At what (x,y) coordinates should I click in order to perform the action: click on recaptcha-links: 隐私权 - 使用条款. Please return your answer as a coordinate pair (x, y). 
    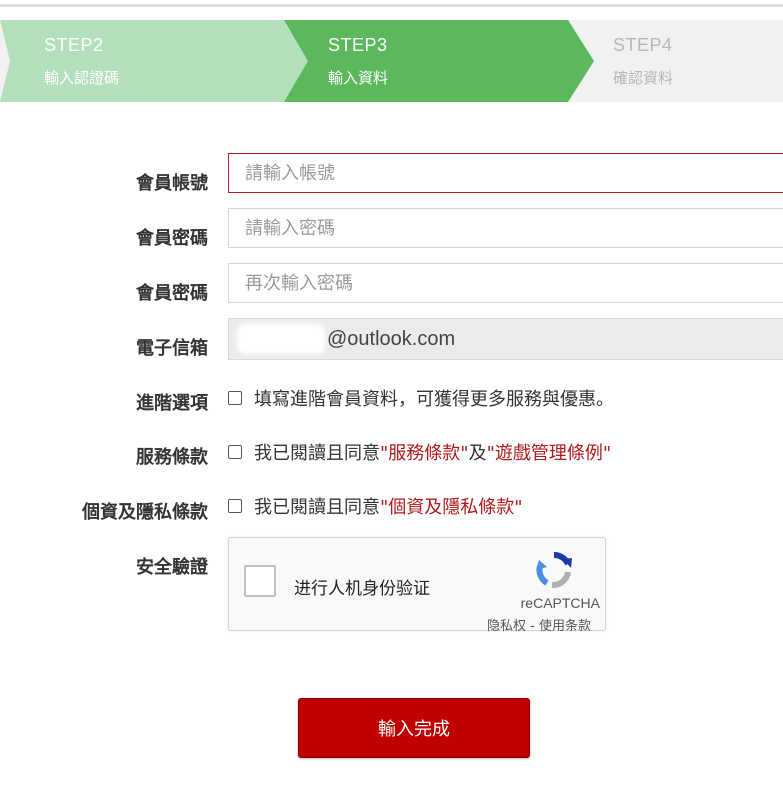
    Looking at the image, I should click on (539, 624).